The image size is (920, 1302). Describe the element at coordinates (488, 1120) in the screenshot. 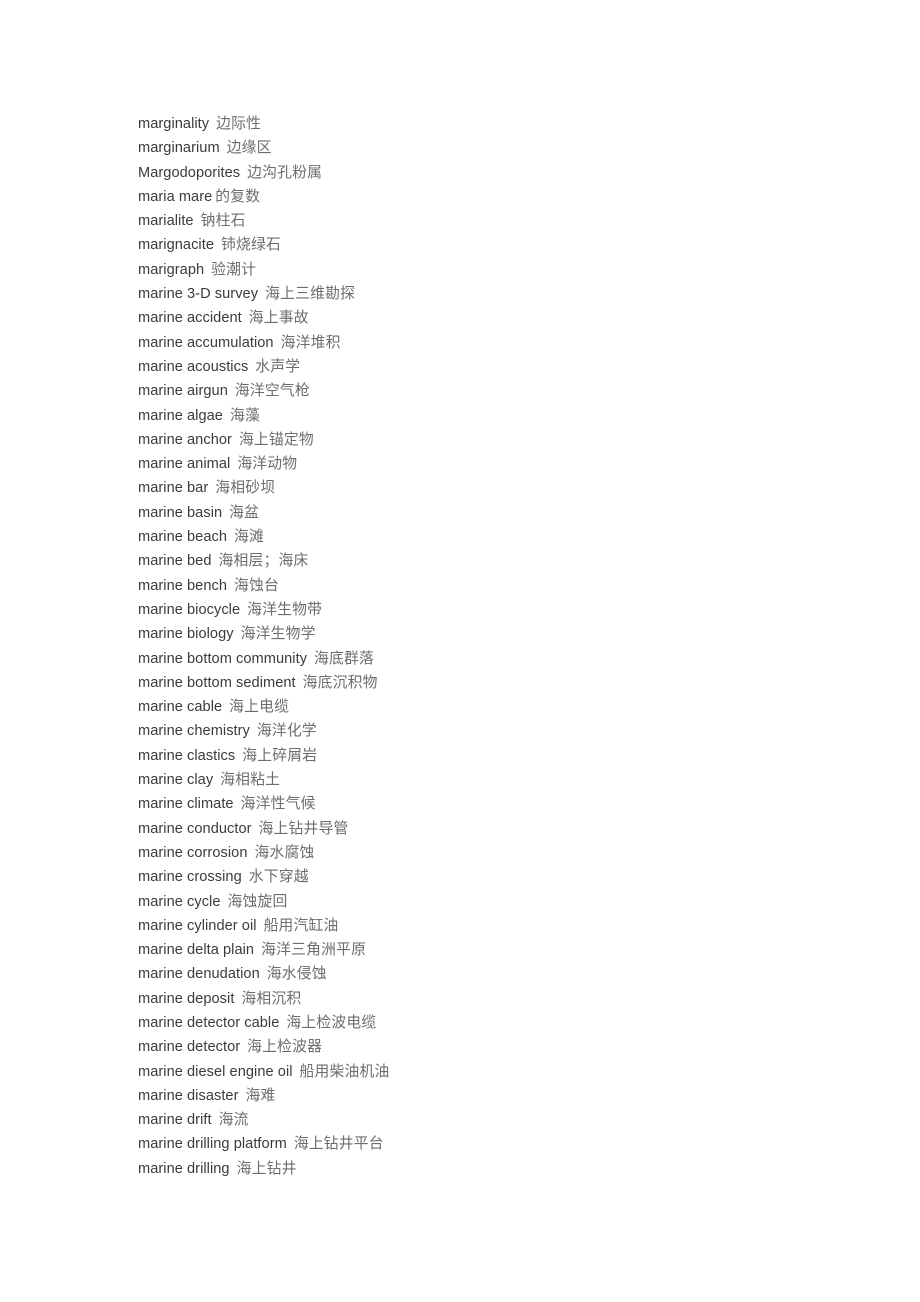

I see `glossary-entry: marine drift 海流` at that location.